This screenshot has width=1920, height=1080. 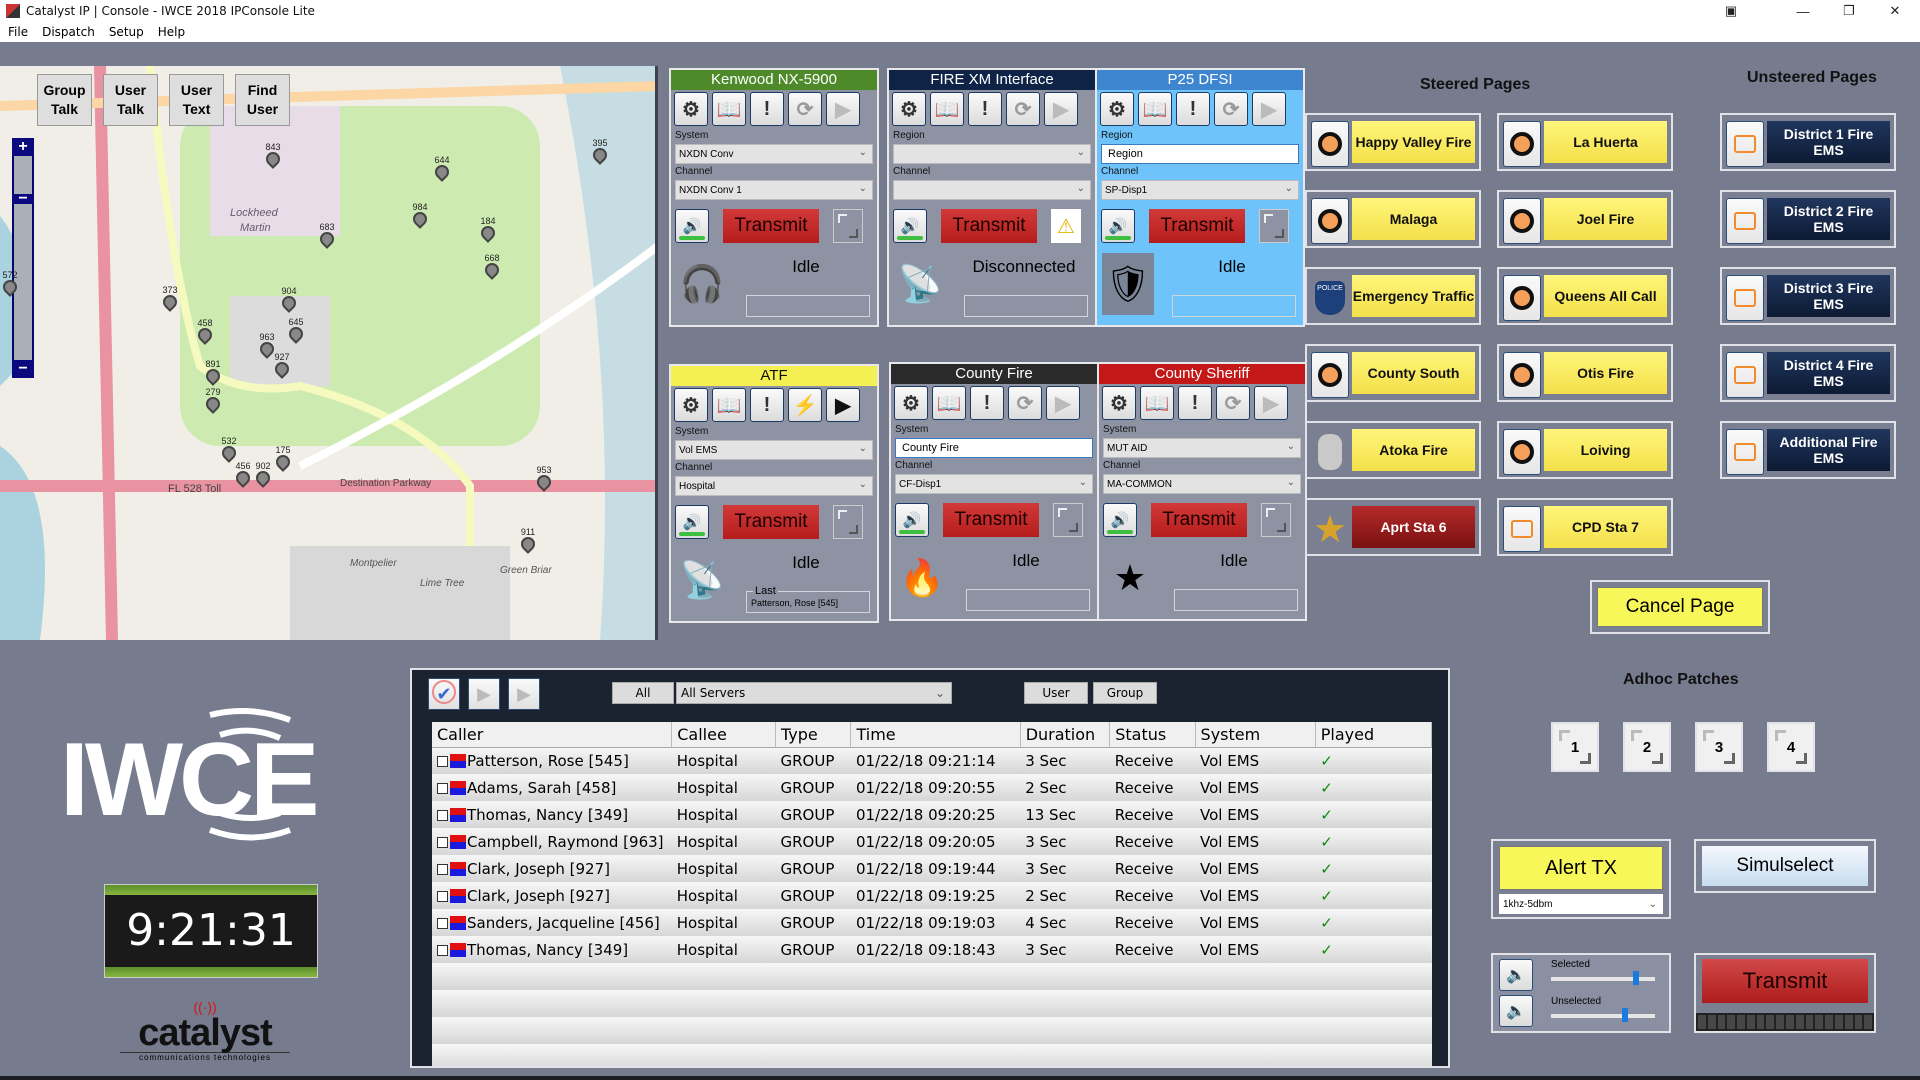 I want to click on steered-page-button: Queens All Call, so click(x=1585, y=296).